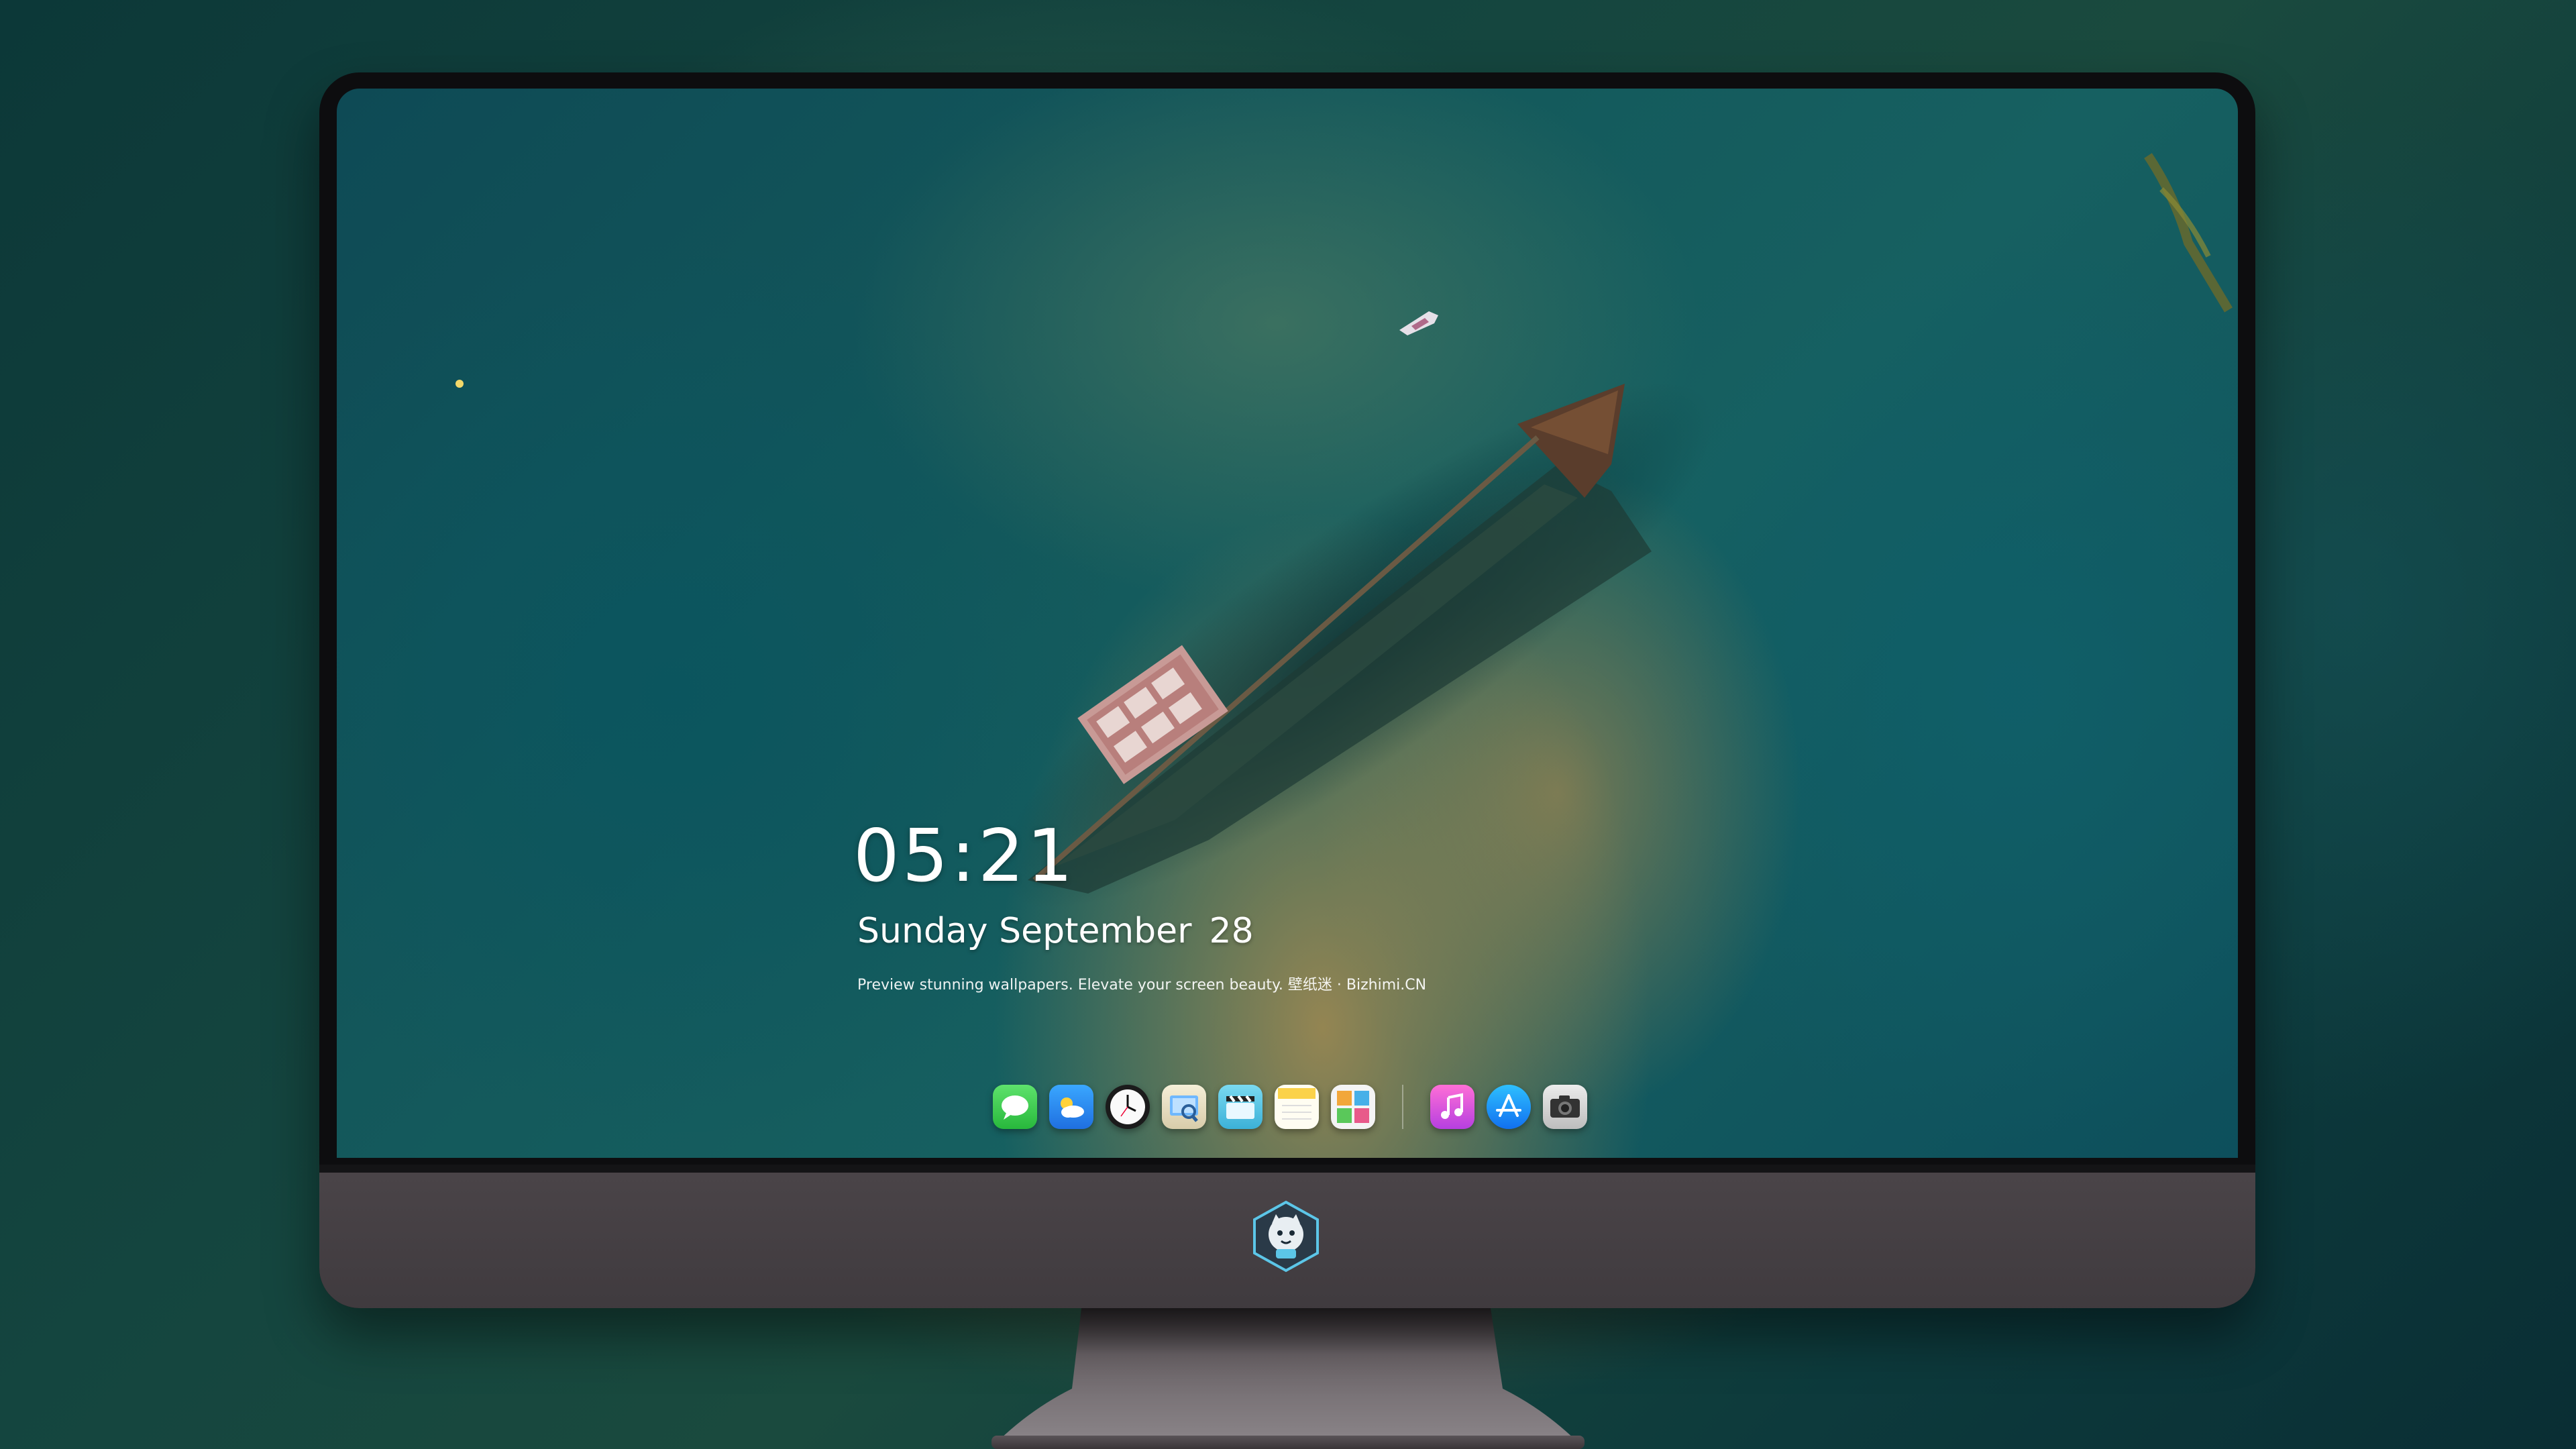 Image resolution: width=2576 pixels, height=1449 pixels. Describe the element at coordinates (1231, 931) in the screenshot. I see `day-number: 28` at that location.